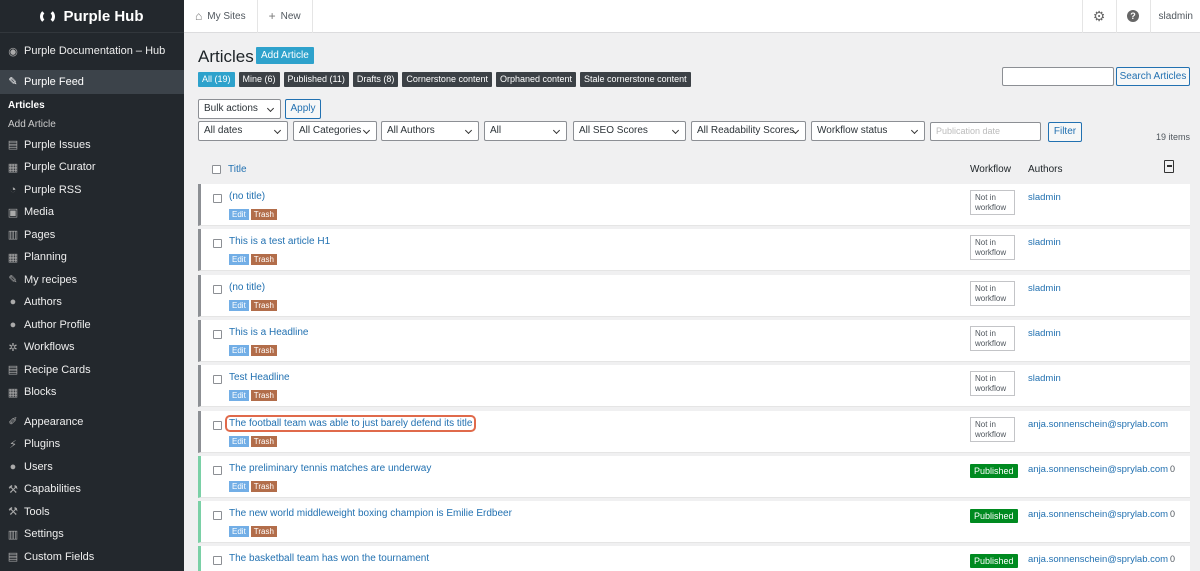 This screenshot has height=571, width=1200. What do you see at coordinates (92, 190) in the screenshot?
I see `sidebar-item-purple-rss: ◔ Purple RSS` at bounding box center [92, 190].